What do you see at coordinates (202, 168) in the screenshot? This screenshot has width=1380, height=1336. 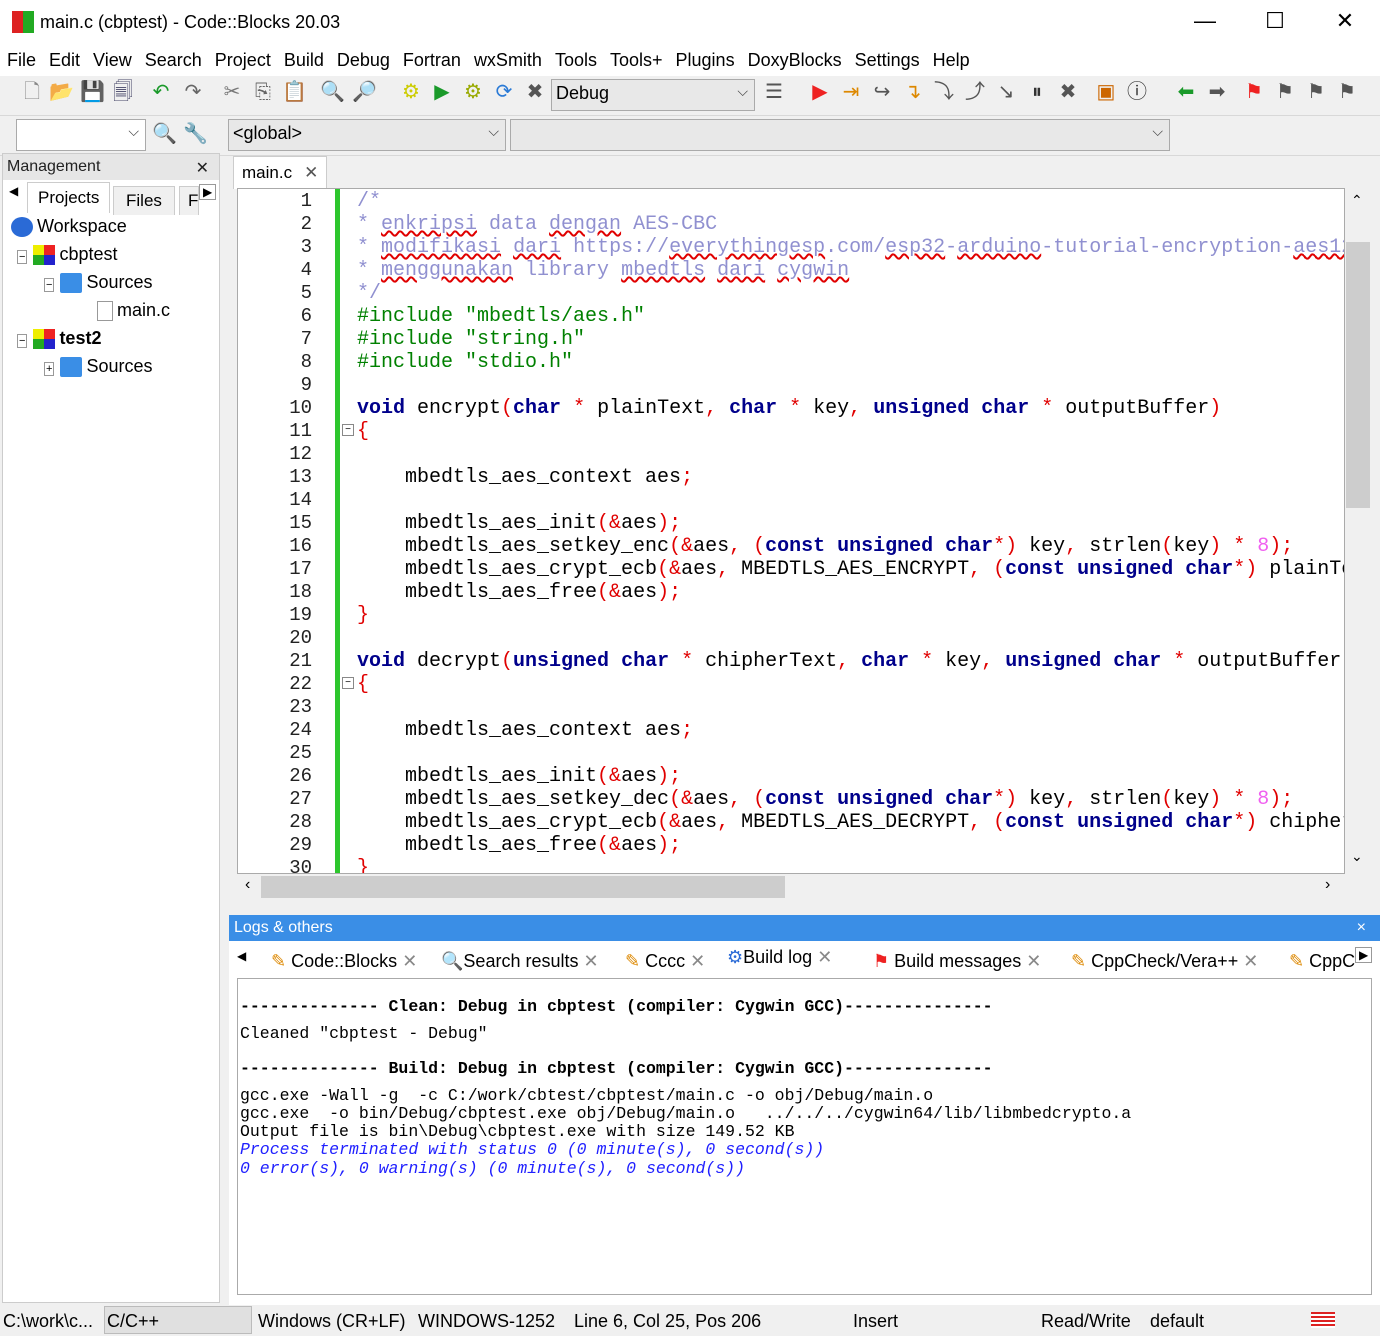 I see `close-icon: ✕` at bounding box center [202, 168].